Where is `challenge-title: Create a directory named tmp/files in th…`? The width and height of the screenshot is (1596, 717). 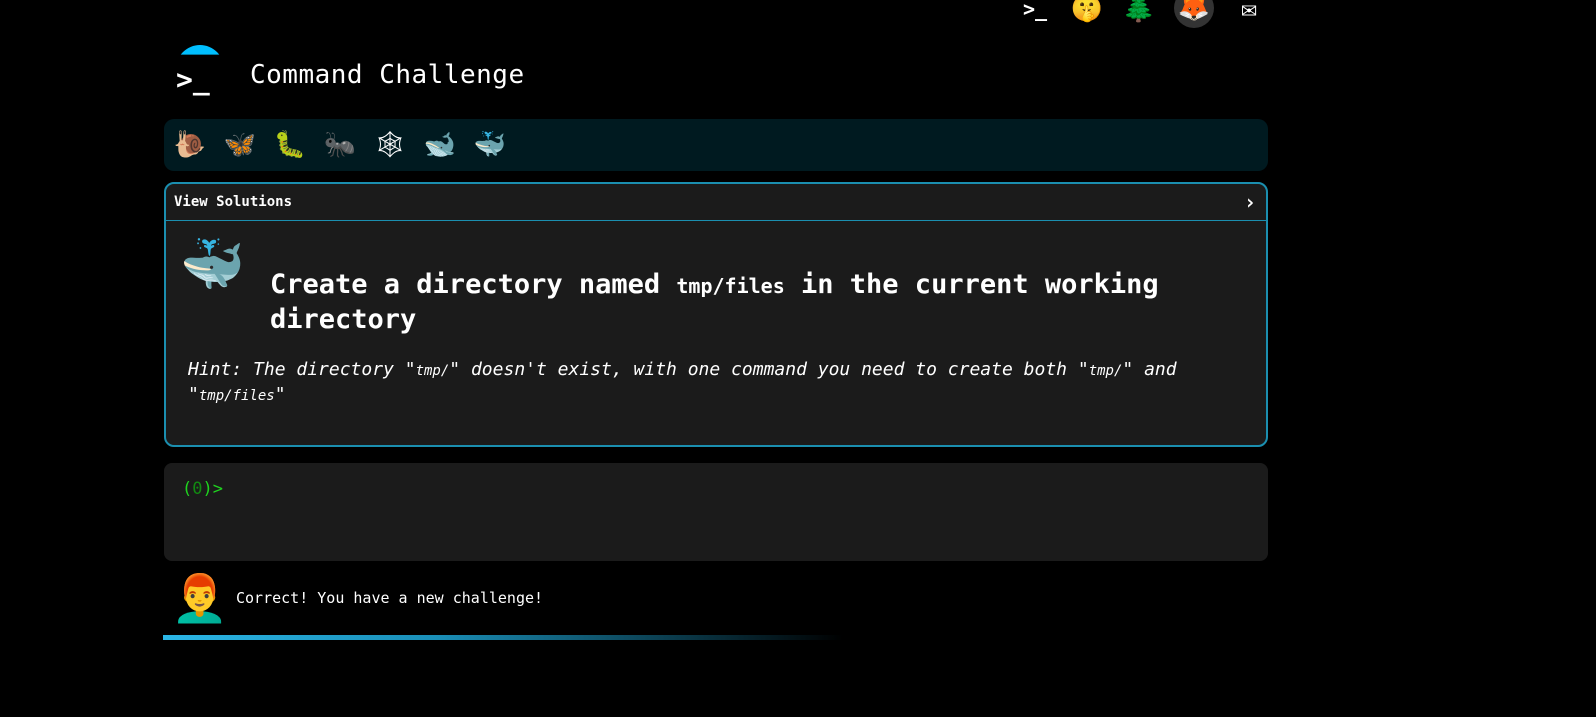 challenge-title: Create a directory named tmp/files in th… is located at coordinates (720, 302).